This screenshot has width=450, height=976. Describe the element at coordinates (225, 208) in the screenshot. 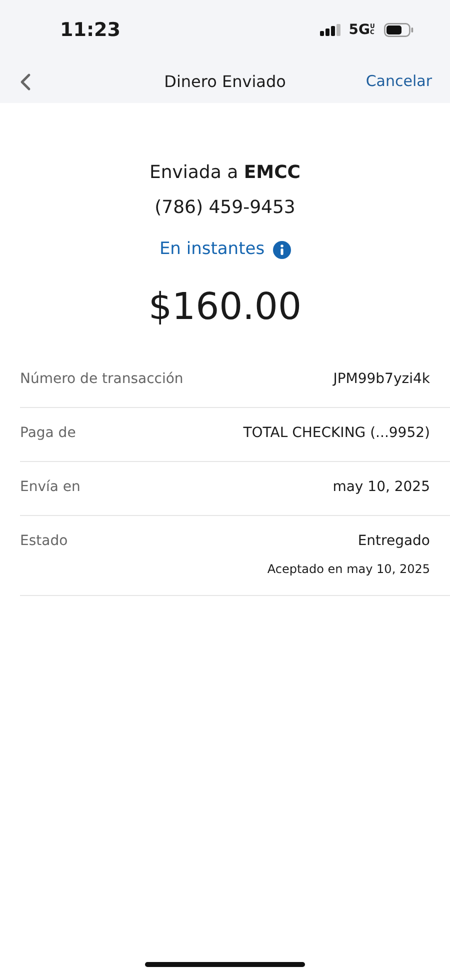

I see `phone-number: (786) 459-9453` at that location.